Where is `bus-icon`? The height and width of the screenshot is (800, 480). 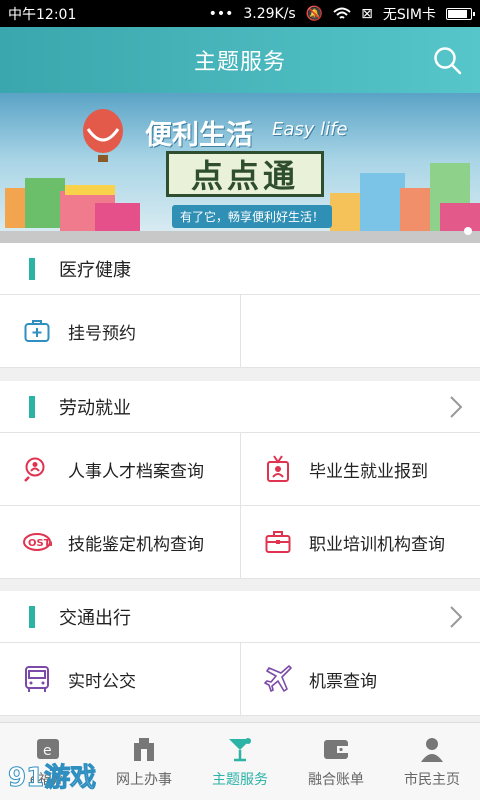
bus-icon is located at coordinates (37, 679).